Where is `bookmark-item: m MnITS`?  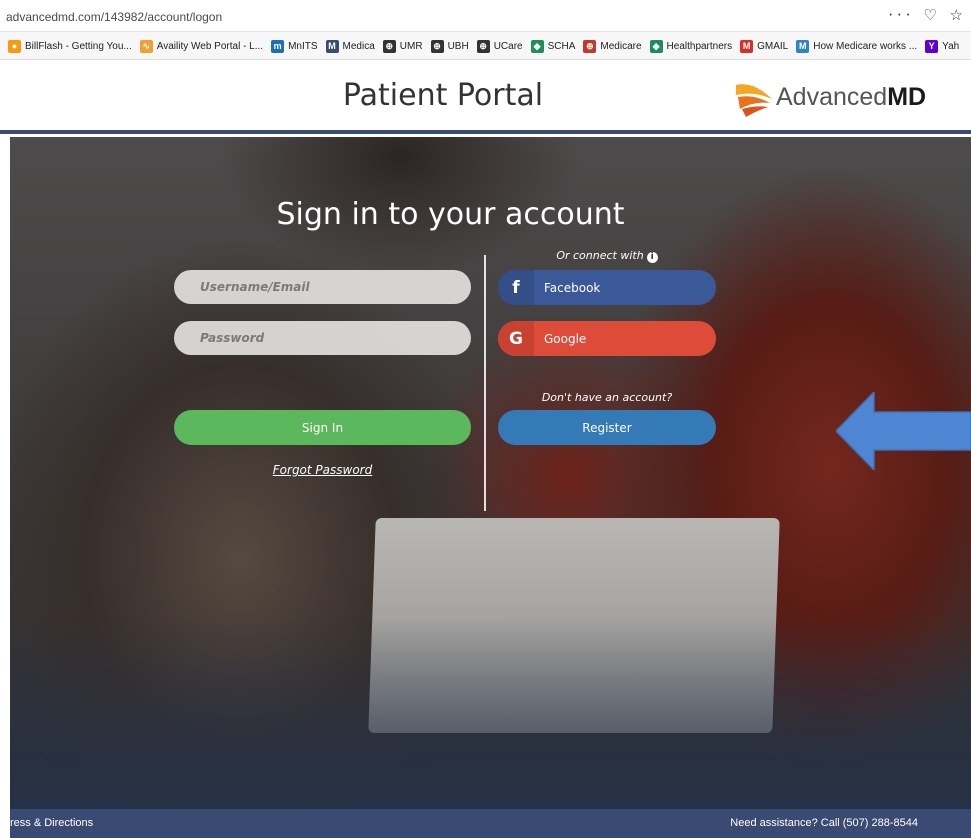
bookmark-item: m MnITS is located at coordinates (294, 45).